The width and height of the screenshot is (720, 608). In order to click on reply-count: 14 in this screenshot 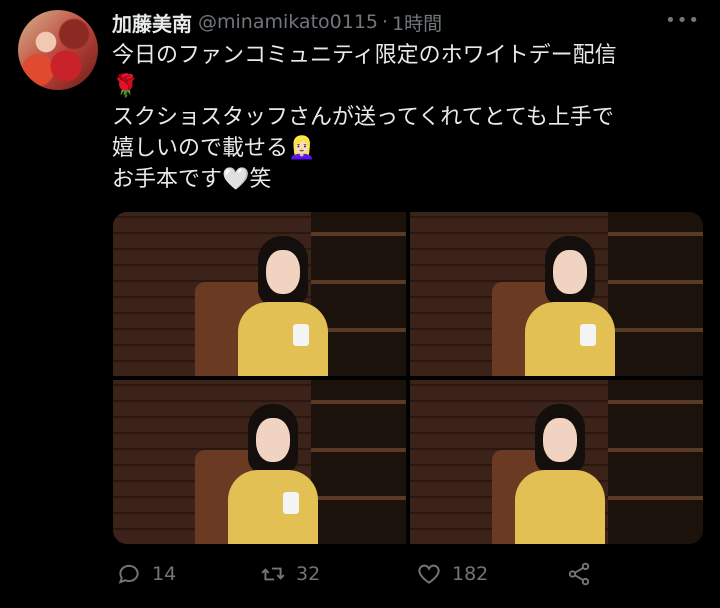, I will do `click(164, 574)`.